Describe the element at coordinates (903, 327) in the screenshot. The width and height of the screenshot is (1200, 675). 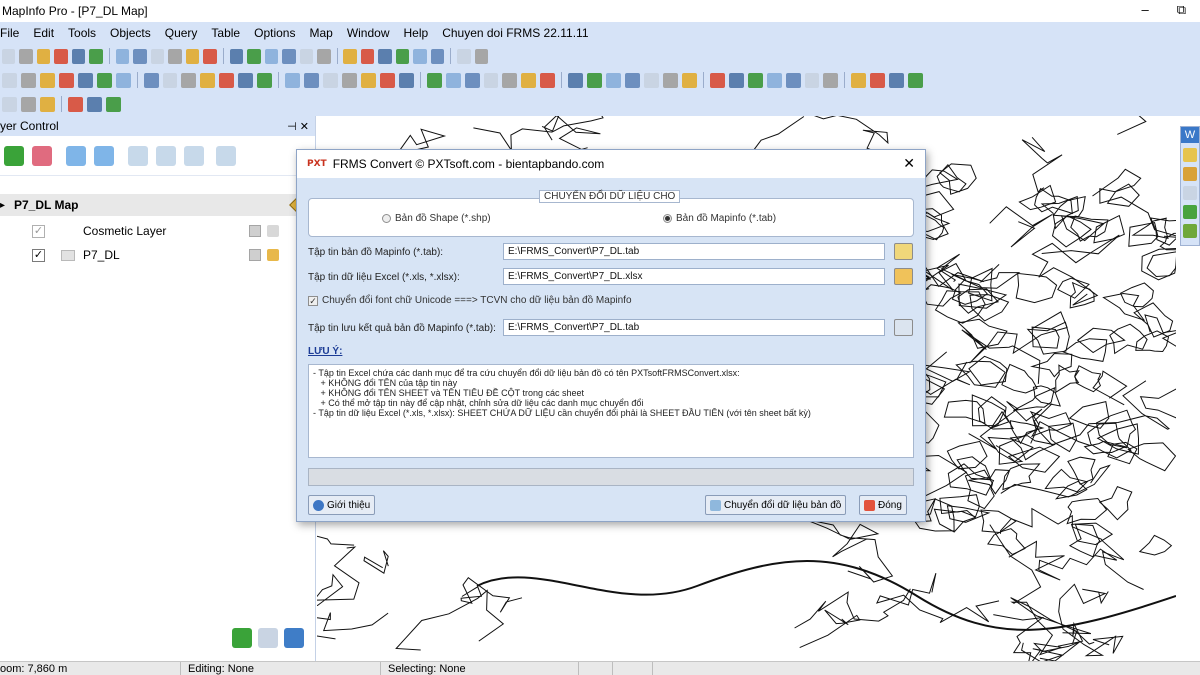
I see `save-file-icon` at that location.